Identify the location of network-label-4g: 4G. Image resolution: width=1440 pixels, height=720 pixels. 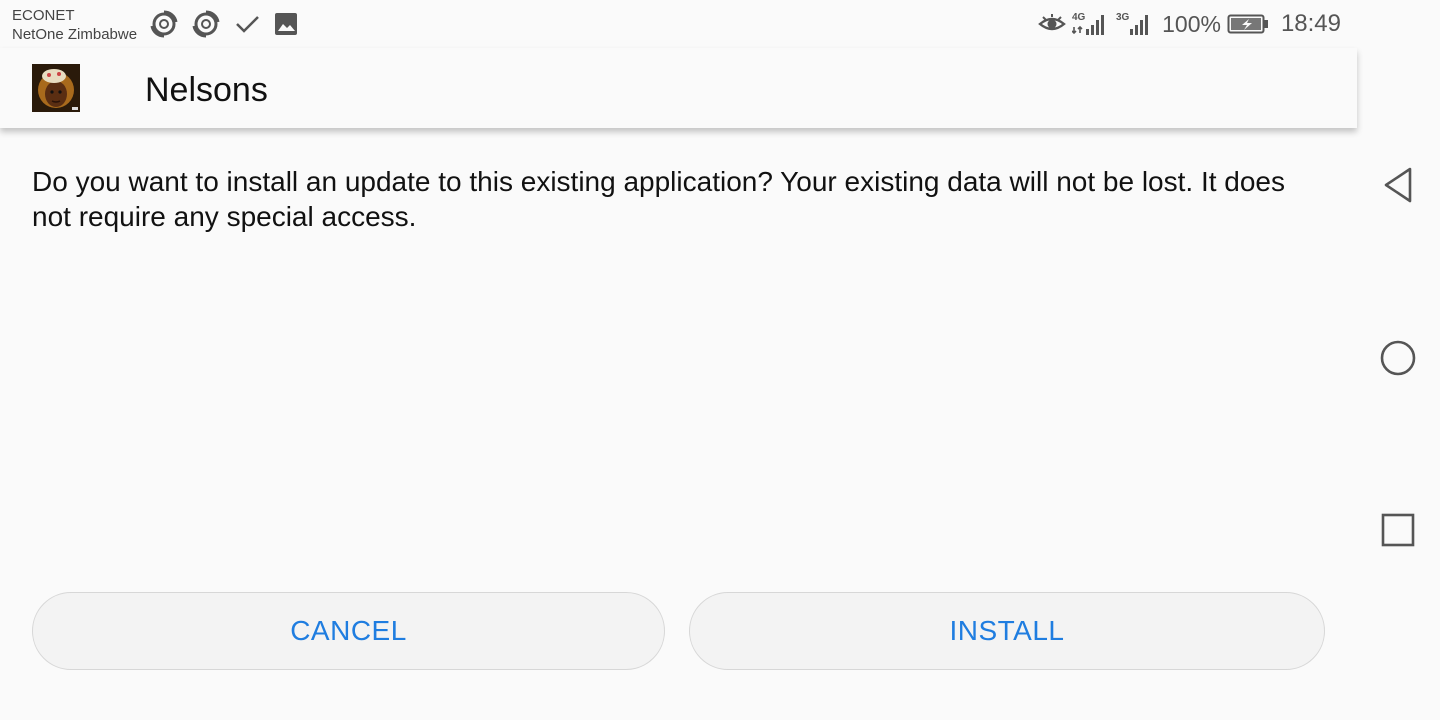
(1079, 17).